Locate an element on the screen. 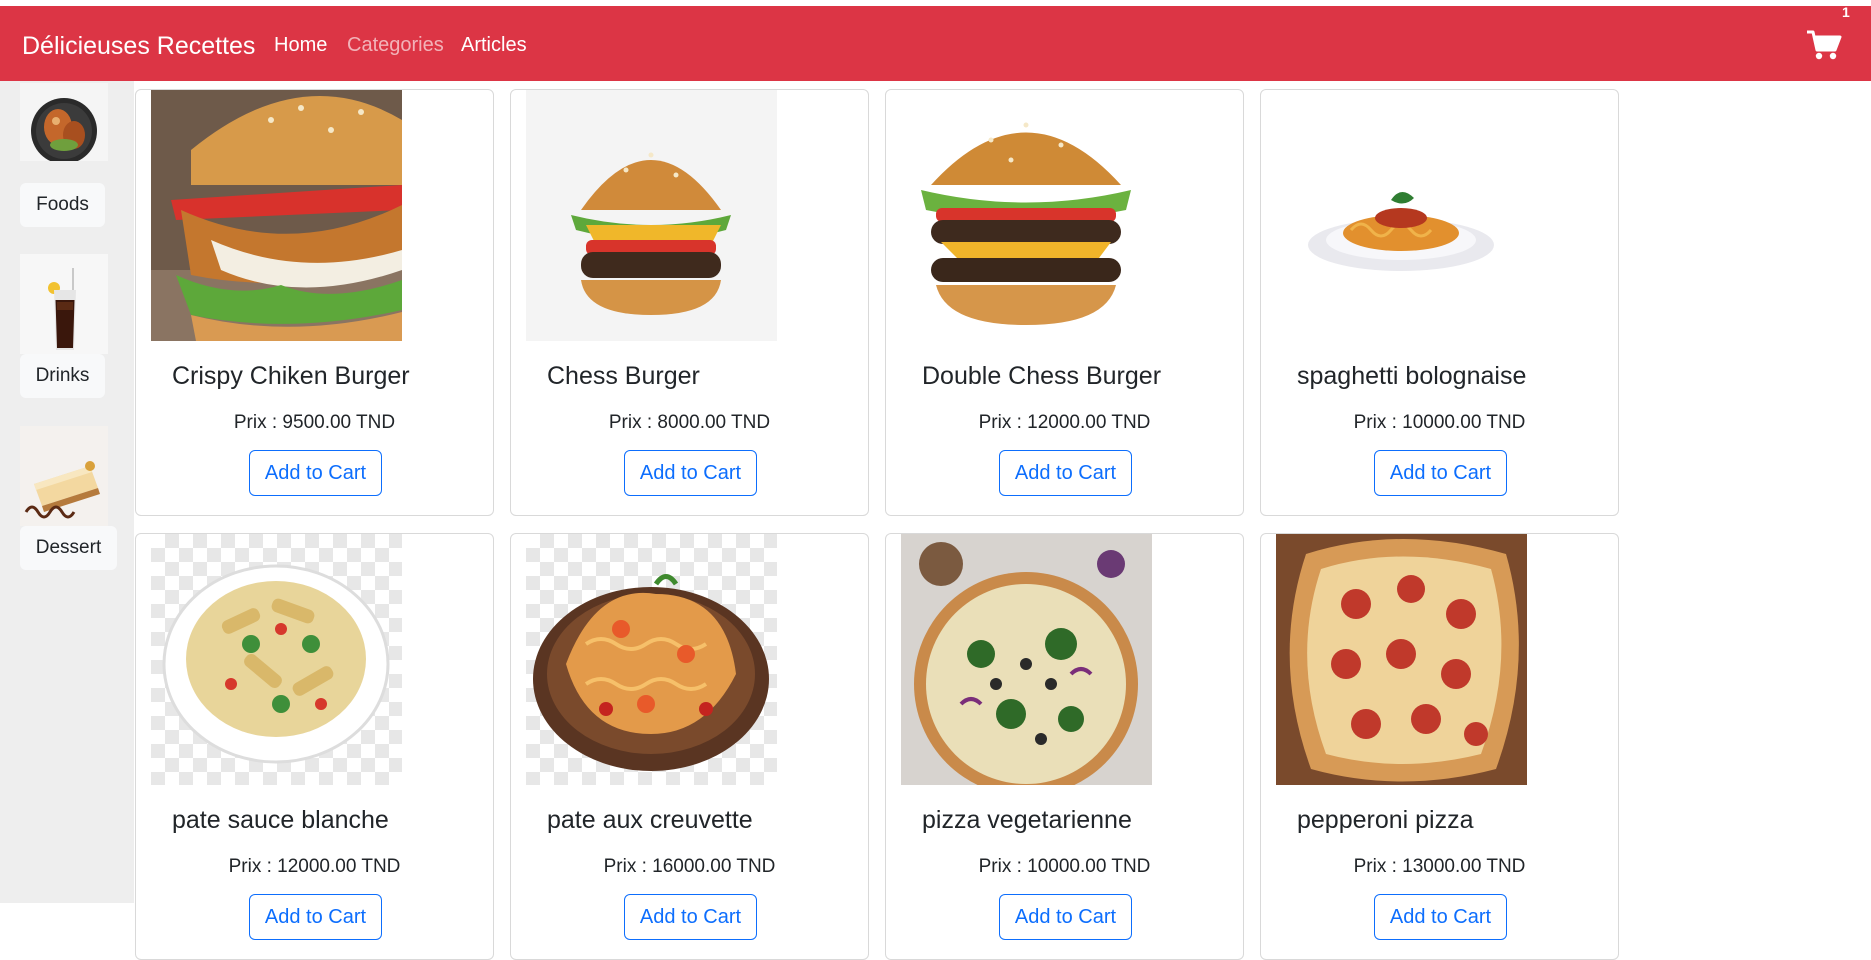  category-sidebar: Foods Drinks Dessert is located at coordinates (67, 492).